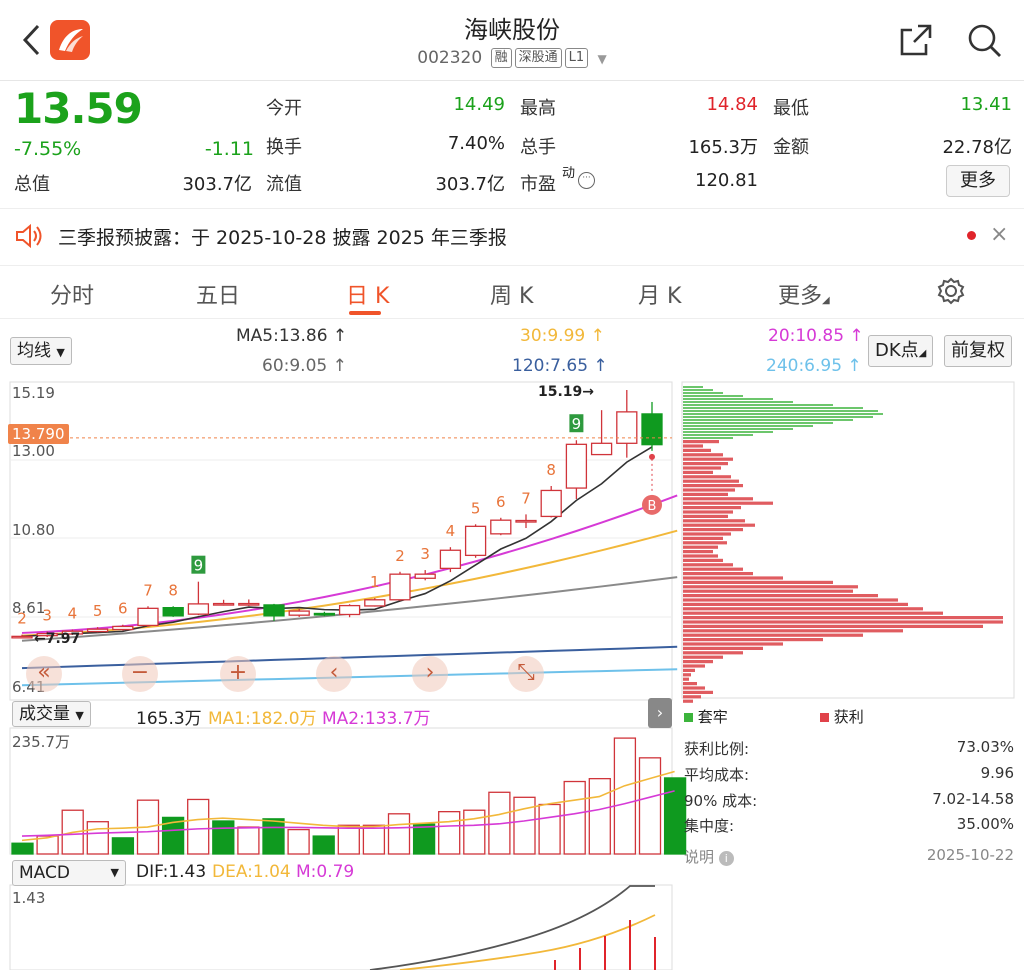 The height and width of the screenshot is (970, 1024). I want to click on macd-dea: DEA:1.04, so click(251, 872).